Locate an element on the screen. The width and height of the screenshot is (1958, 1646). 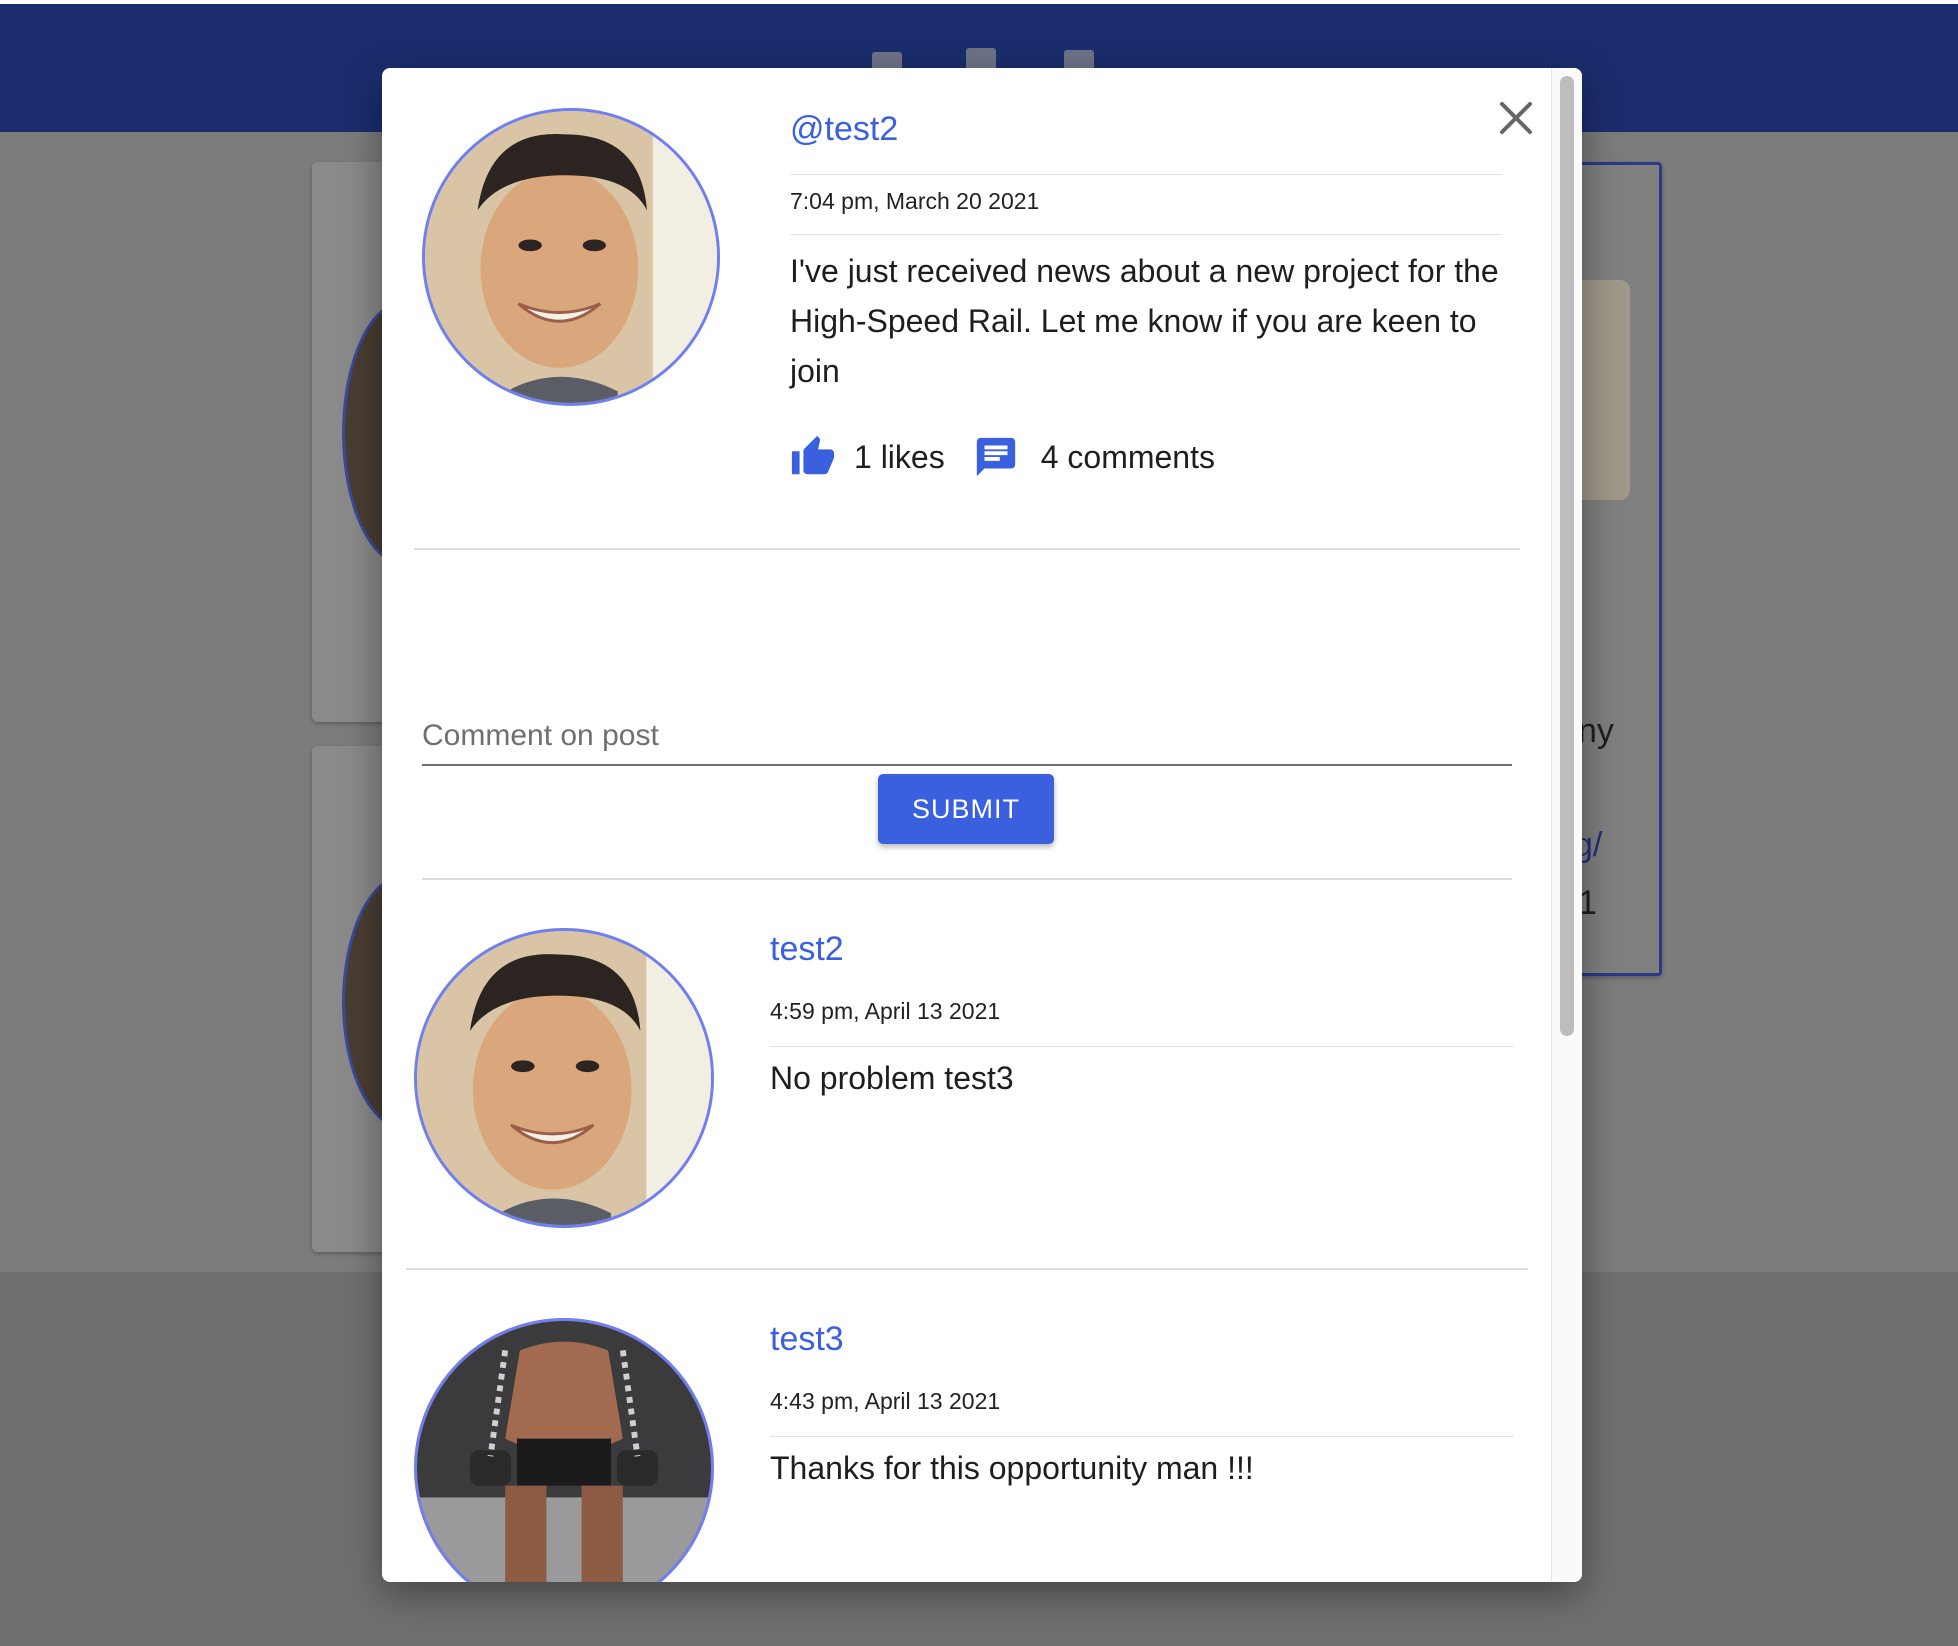
modal-scrollbar is located at coordinates (1566, 825).